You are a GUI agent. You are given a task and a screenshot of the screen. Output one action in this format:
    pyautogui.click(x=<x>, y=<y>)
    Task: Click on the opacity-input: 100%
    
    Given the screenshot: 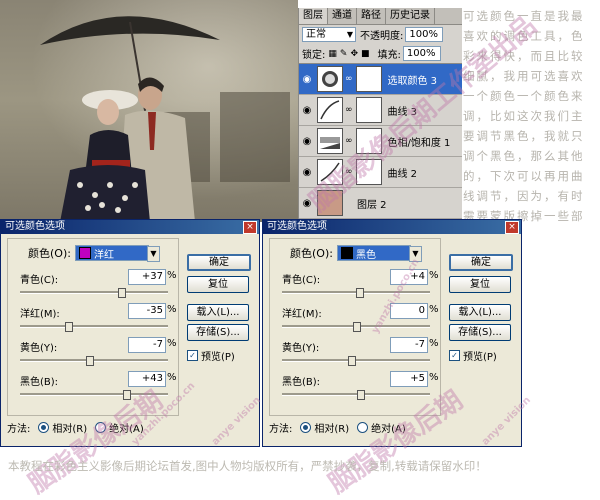 What is the action you would take?
    pyautogui.click(x=424, y=34)
    